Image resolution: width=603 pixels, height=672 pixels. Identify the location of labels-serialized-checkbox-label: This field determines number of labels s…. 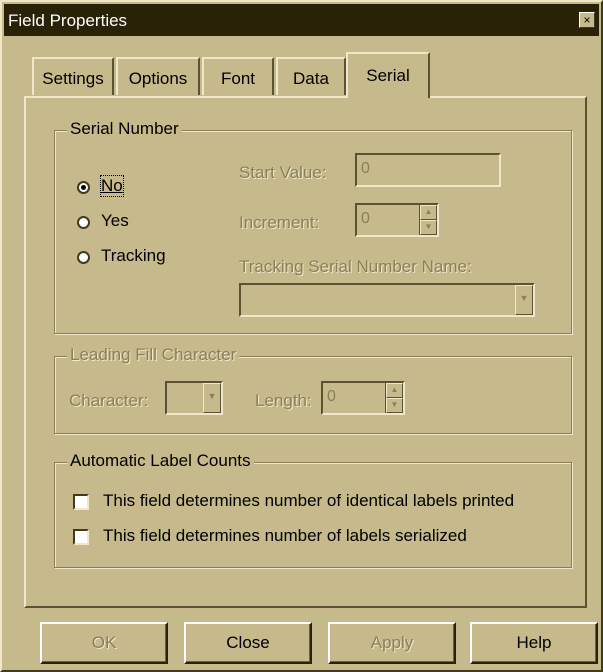
(285, 536).